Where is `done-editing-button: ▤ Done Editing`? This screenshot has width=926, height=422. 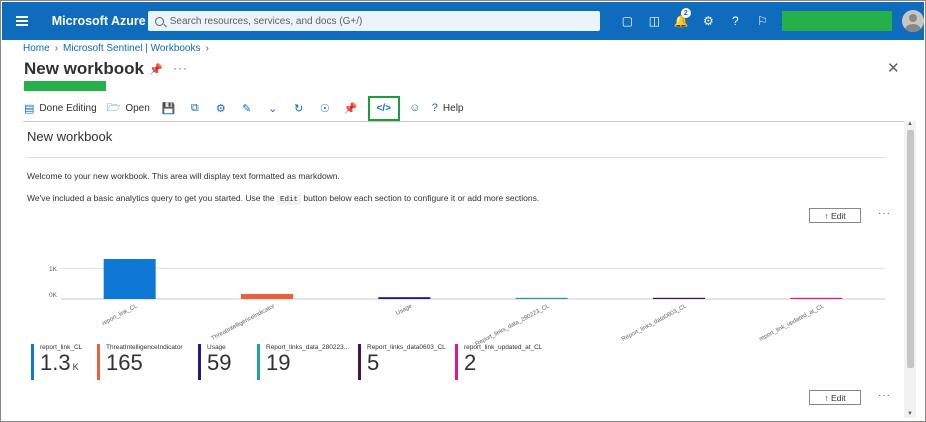 done-editing-button: ▤ Done Editing is located at coordinates (60, 108).